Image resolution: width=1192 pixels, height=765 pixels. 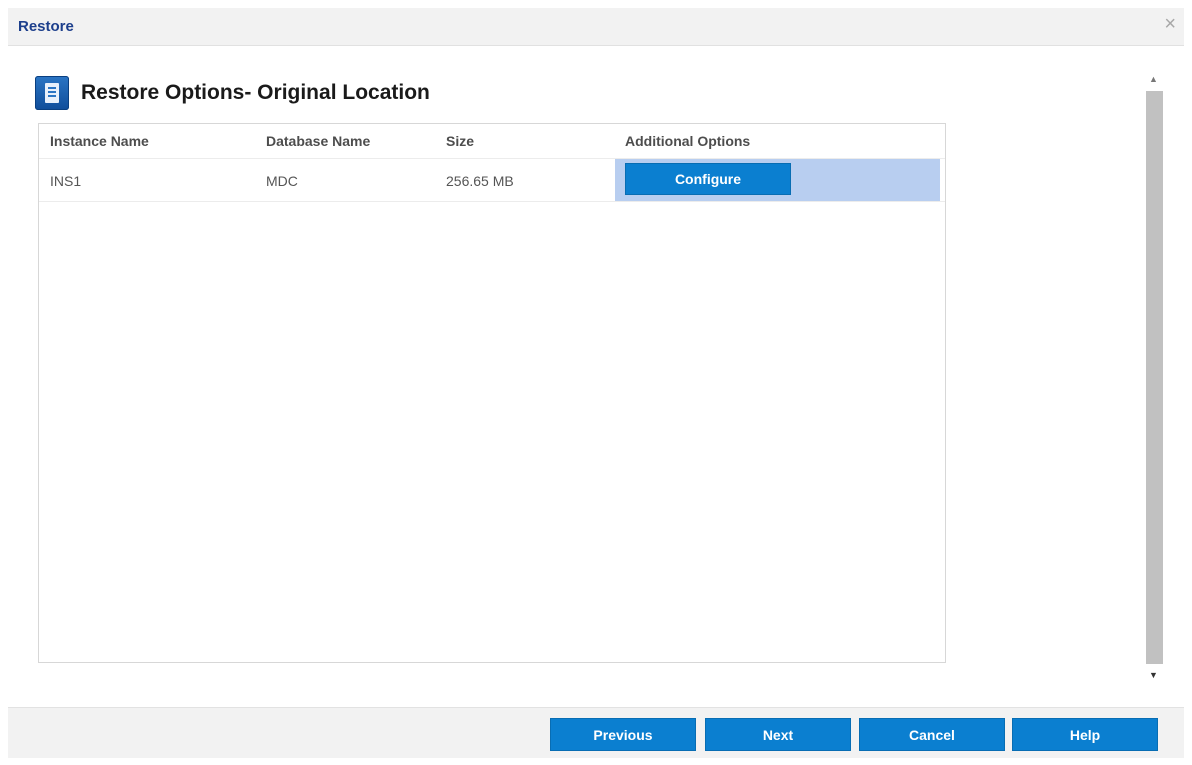 I want to click on section-title: Restore Options- Original Location, so click(x=255, y=92).